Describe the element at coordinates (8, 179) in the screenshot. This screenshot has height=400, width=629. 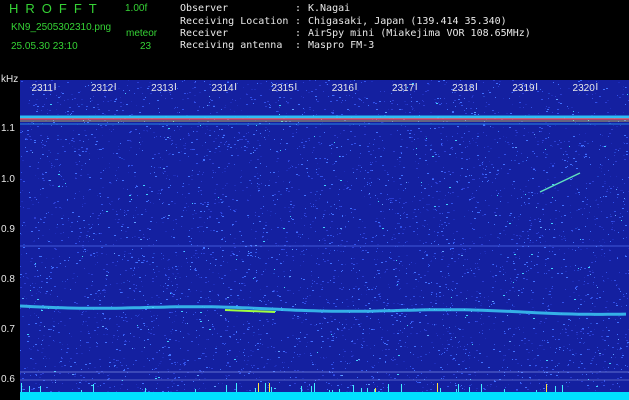
I see `y-tick-label: 1.0` at that location.